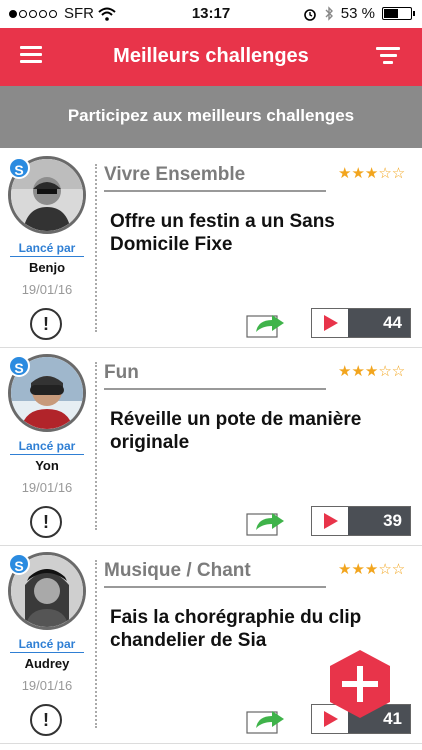 The height and width of the screenshot is (750, 422). Describe the element at coordinates (177, 570) in the screenshot. I see `challenge-category: Musique / Chant` at that location.